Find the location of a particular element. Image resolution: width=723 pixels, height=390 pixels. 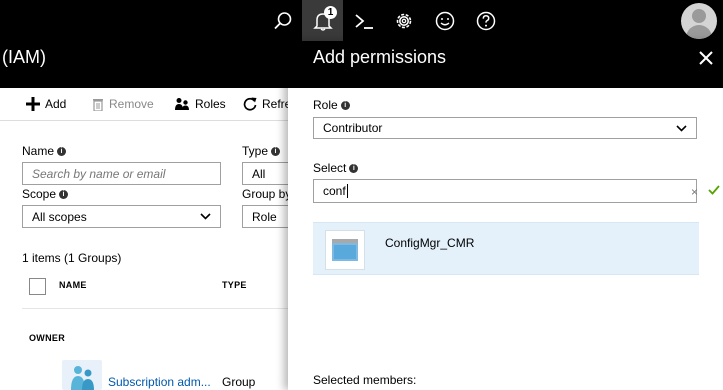

notification-bell-icon: 1 is located at coordinates (322, 20).